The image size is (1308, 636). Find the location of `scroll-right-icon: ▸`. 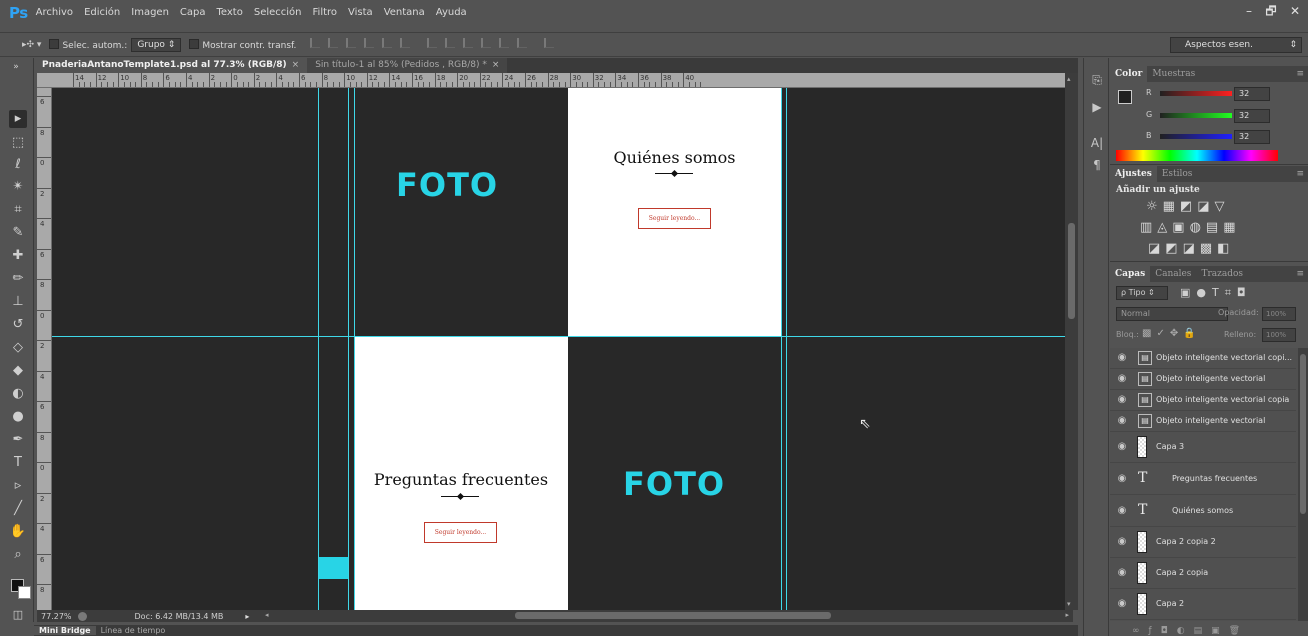

scroll-right-icon: ▸ is located at coordinates (1067, 615).